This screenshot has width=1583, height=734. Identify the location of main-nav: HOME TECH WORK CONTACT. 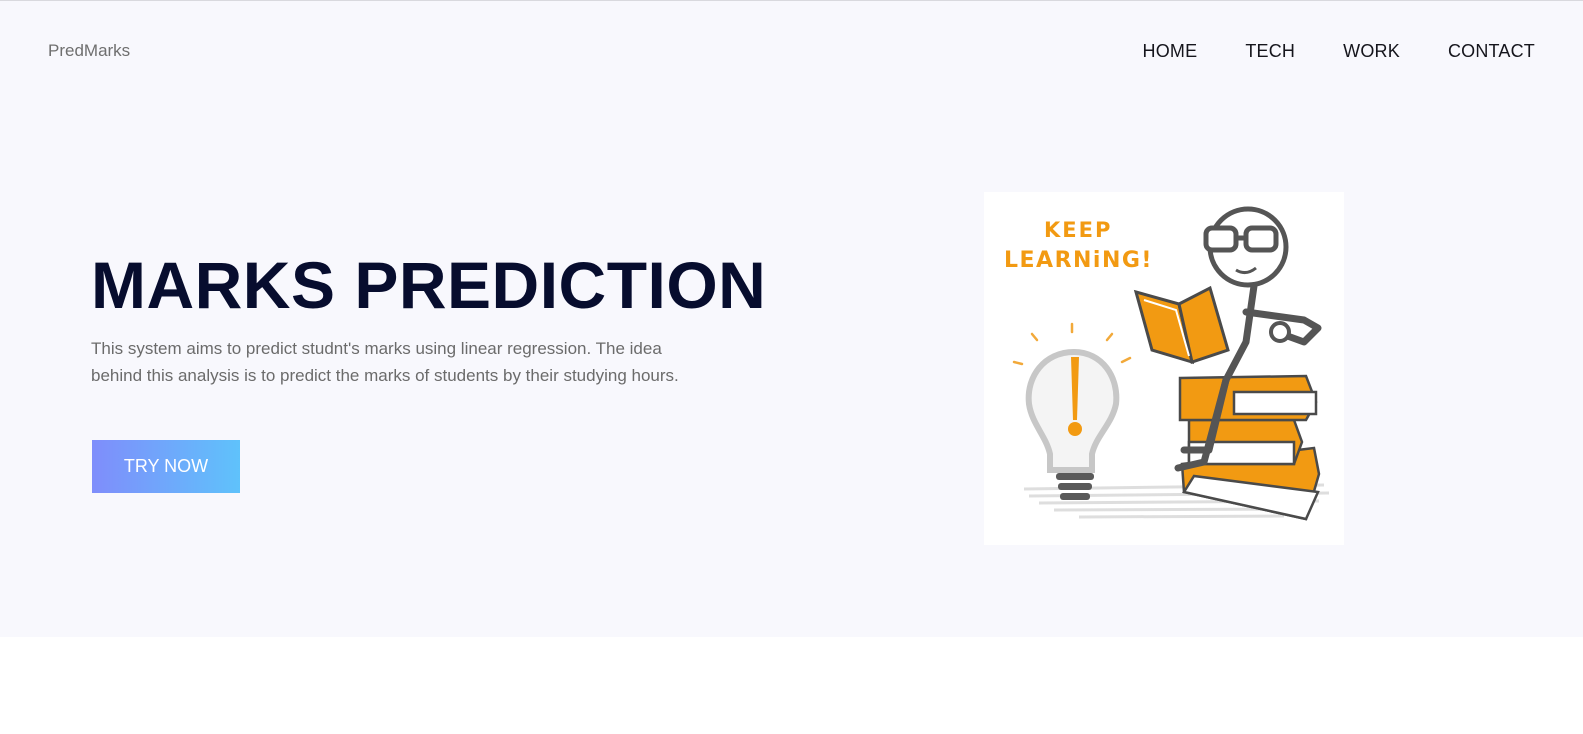
(1339, 51).